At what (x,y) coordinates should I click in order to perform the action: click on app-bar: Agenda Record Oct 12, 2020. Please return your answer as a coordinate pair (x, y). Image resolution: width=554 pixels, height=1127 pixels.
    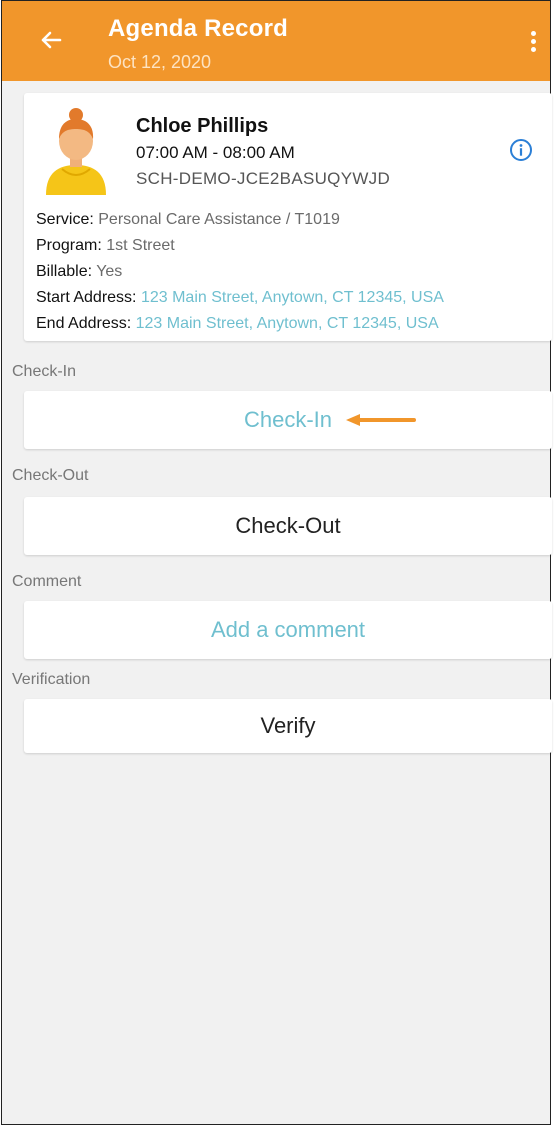
    Looking at the image, I should click on (276, 41).